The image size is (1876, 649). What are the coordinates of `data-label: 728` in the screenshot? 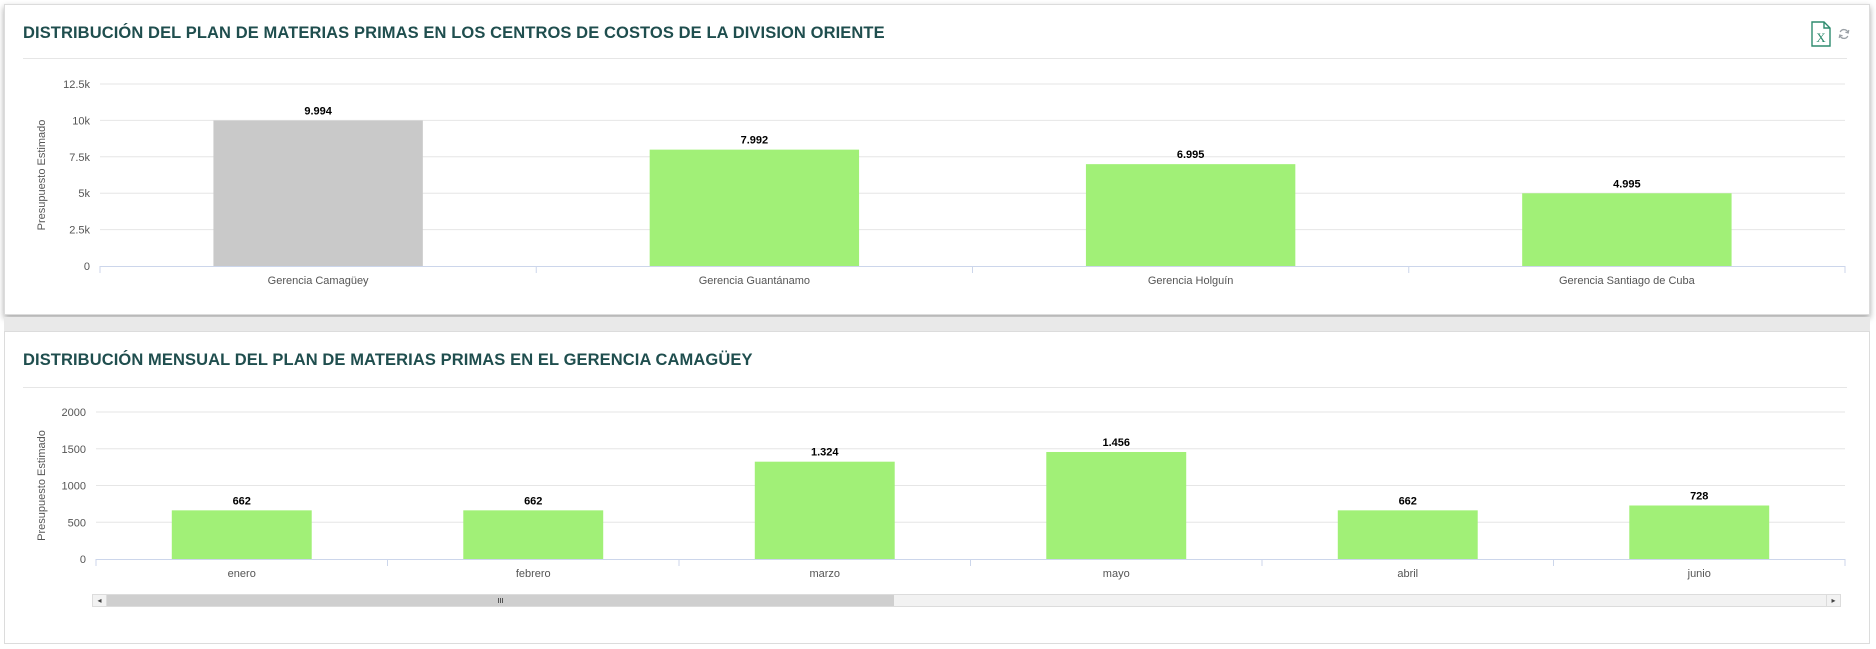 It's located at (1699, 496).